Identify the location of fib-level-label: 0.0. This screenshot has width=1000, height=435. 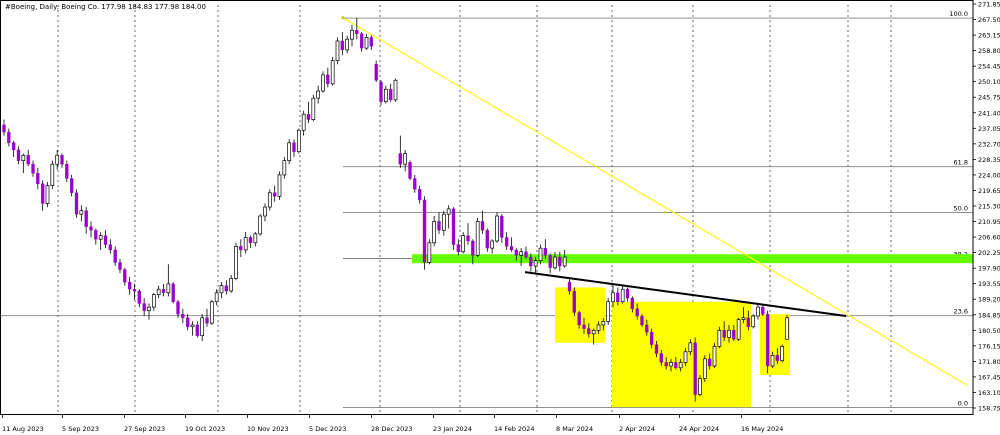
(963, 403).